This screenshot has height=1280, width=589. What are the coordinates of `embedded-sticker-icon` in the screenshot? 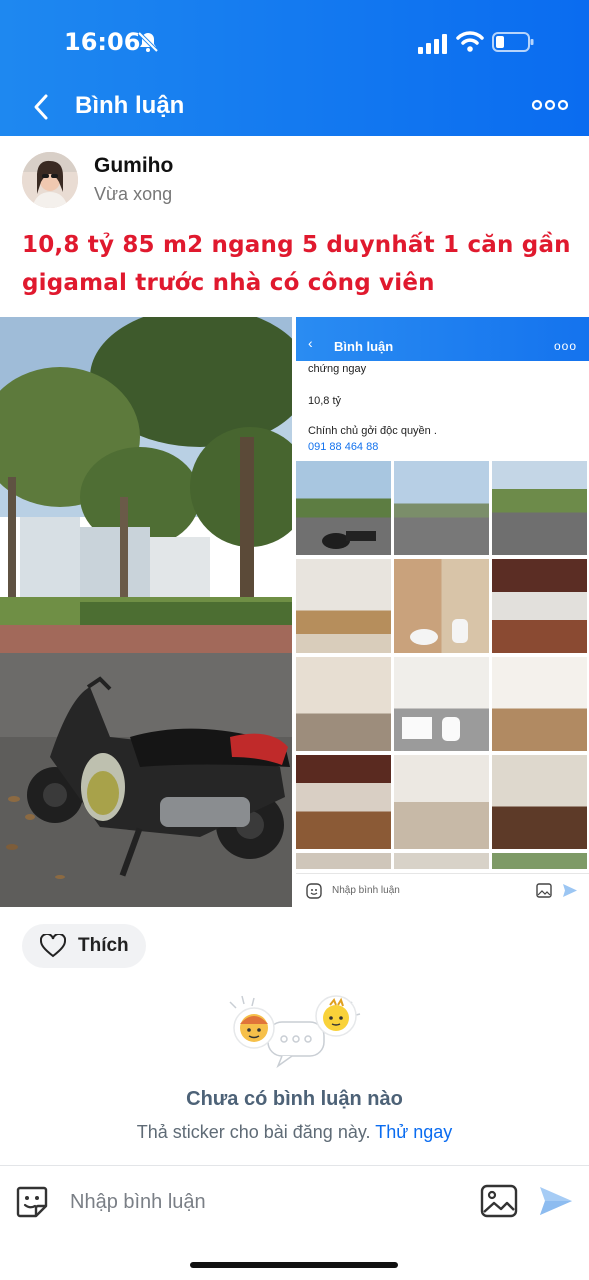 It's located at (314, 891).